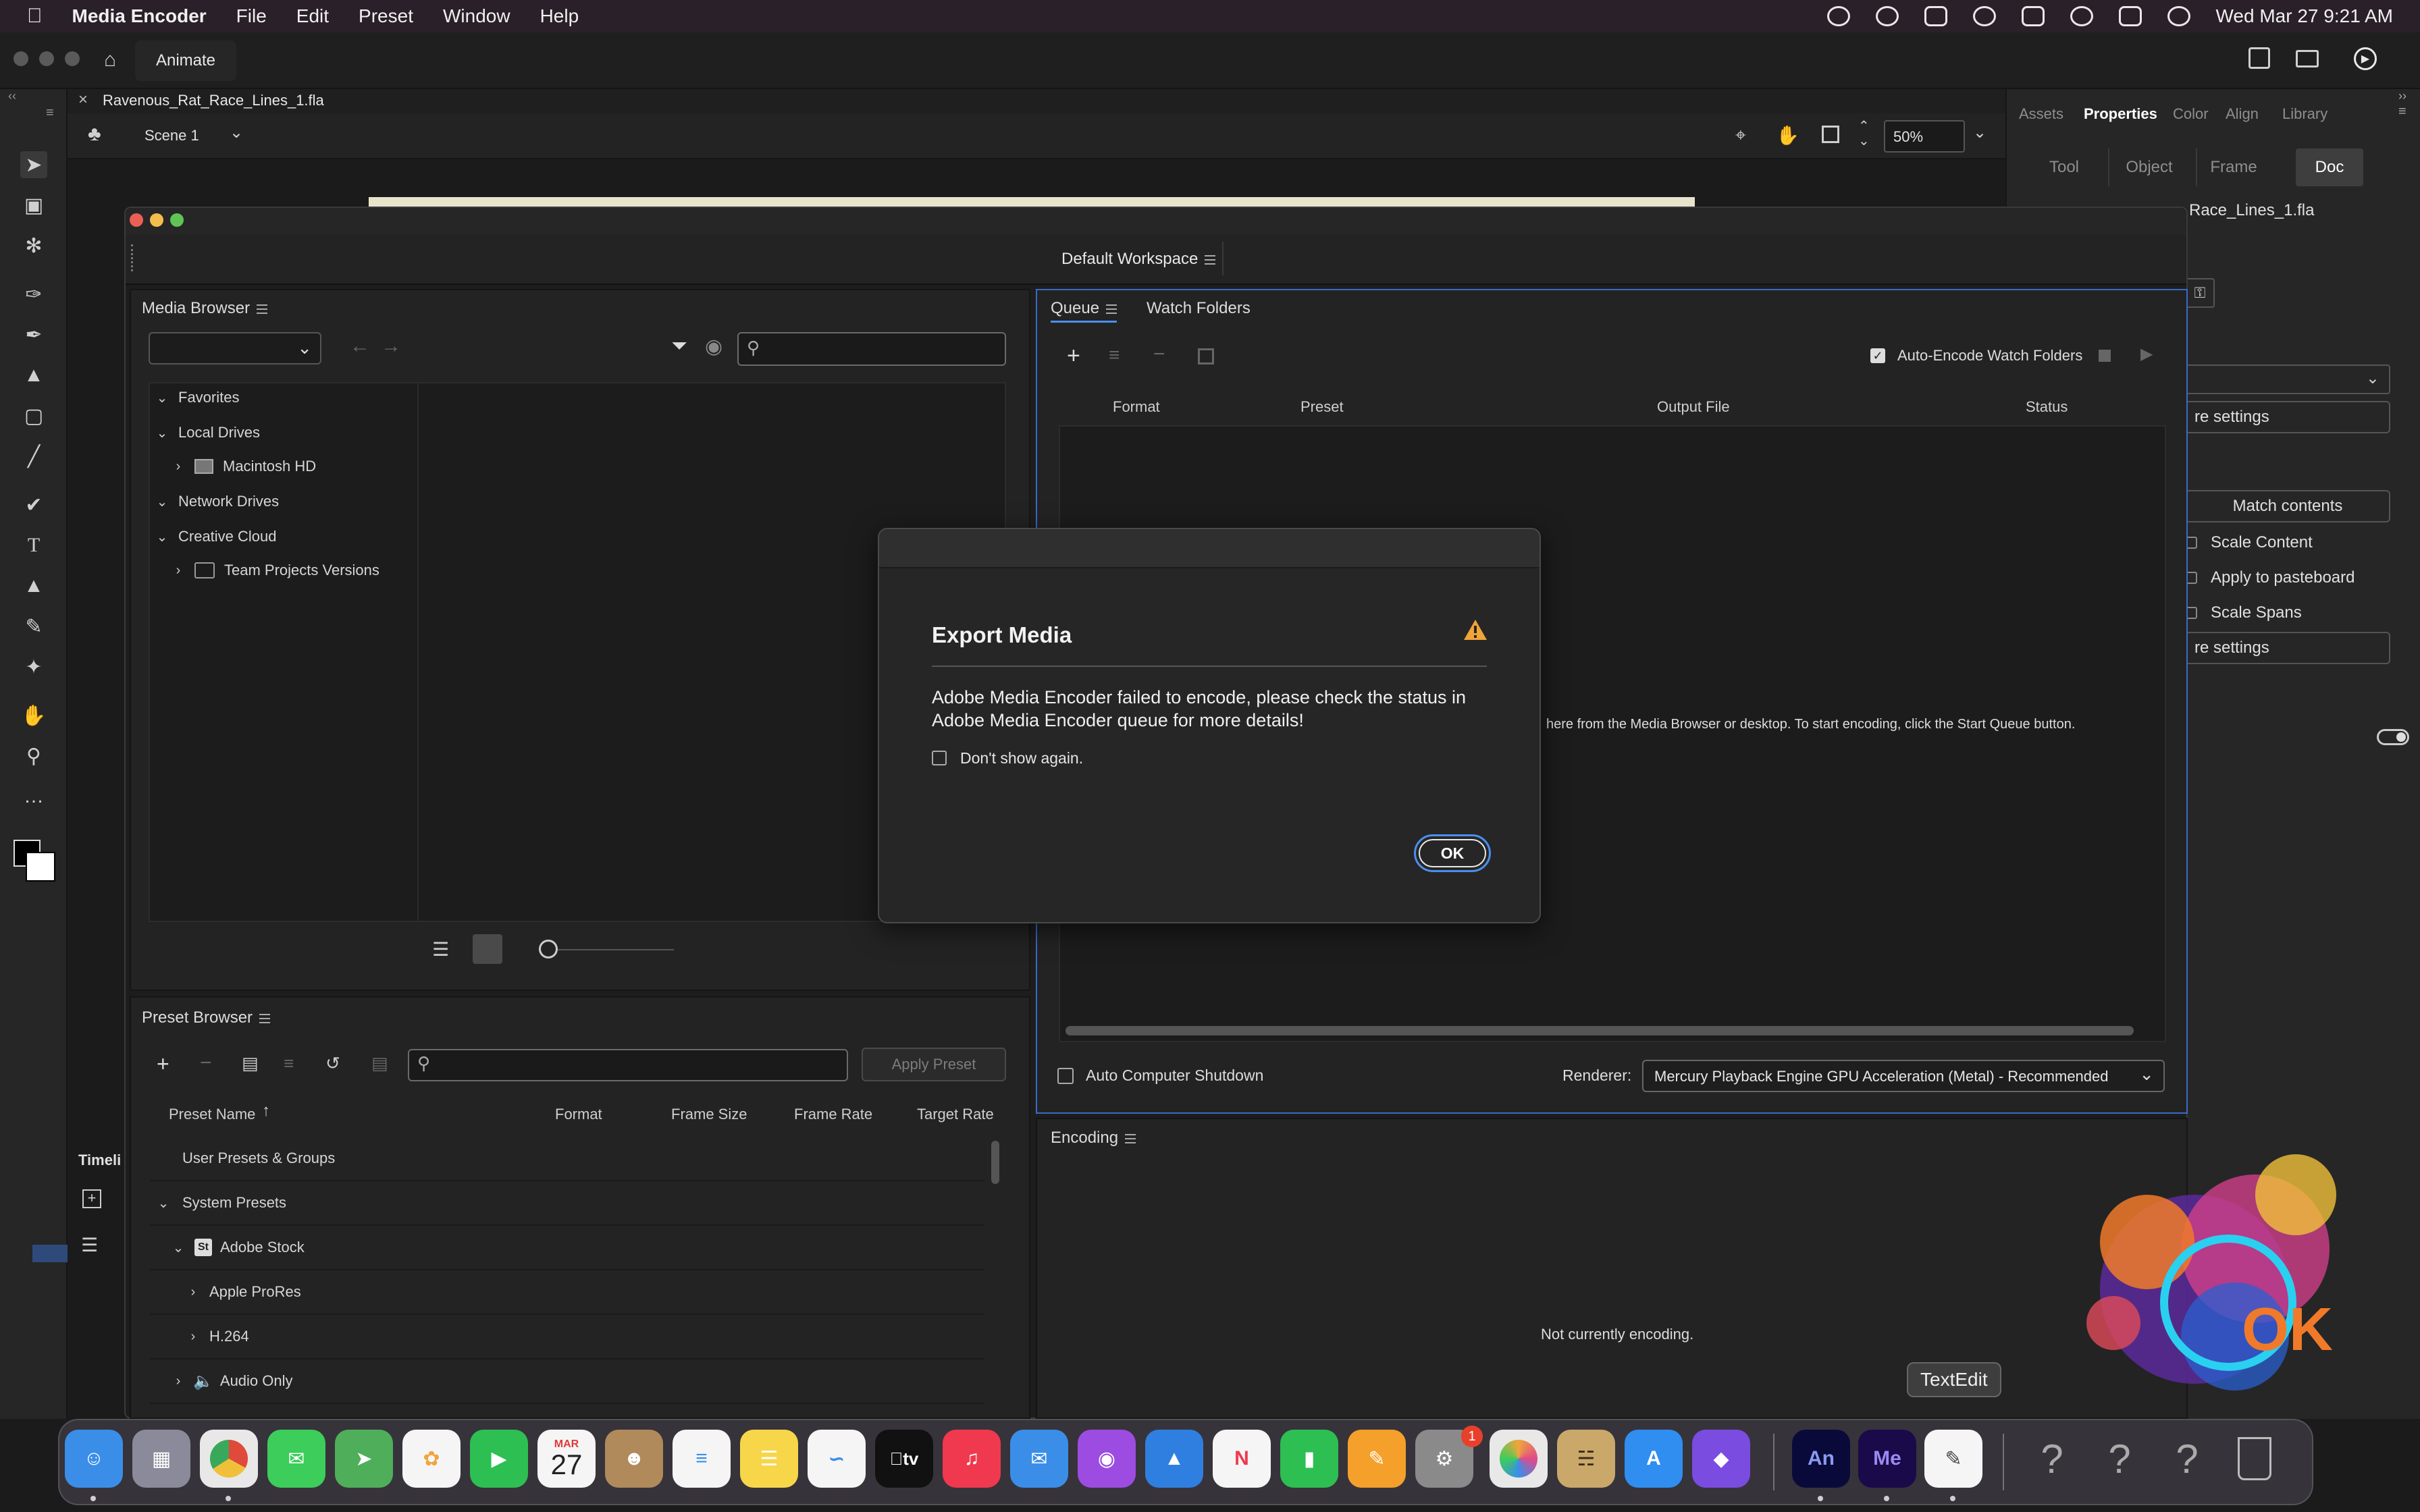 Image resolution: width=2420 pixels, height=1512 pixels. What do you see at coordinates (1309, 1459) in the screenshot?
I see `numbers-icon: ▮` at bounding box center [1309, 1459].